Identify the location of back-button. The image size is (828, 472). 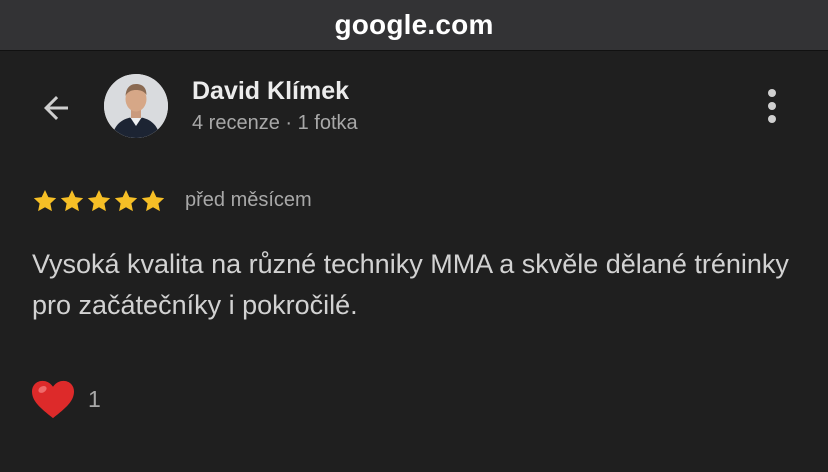
(56, 108).